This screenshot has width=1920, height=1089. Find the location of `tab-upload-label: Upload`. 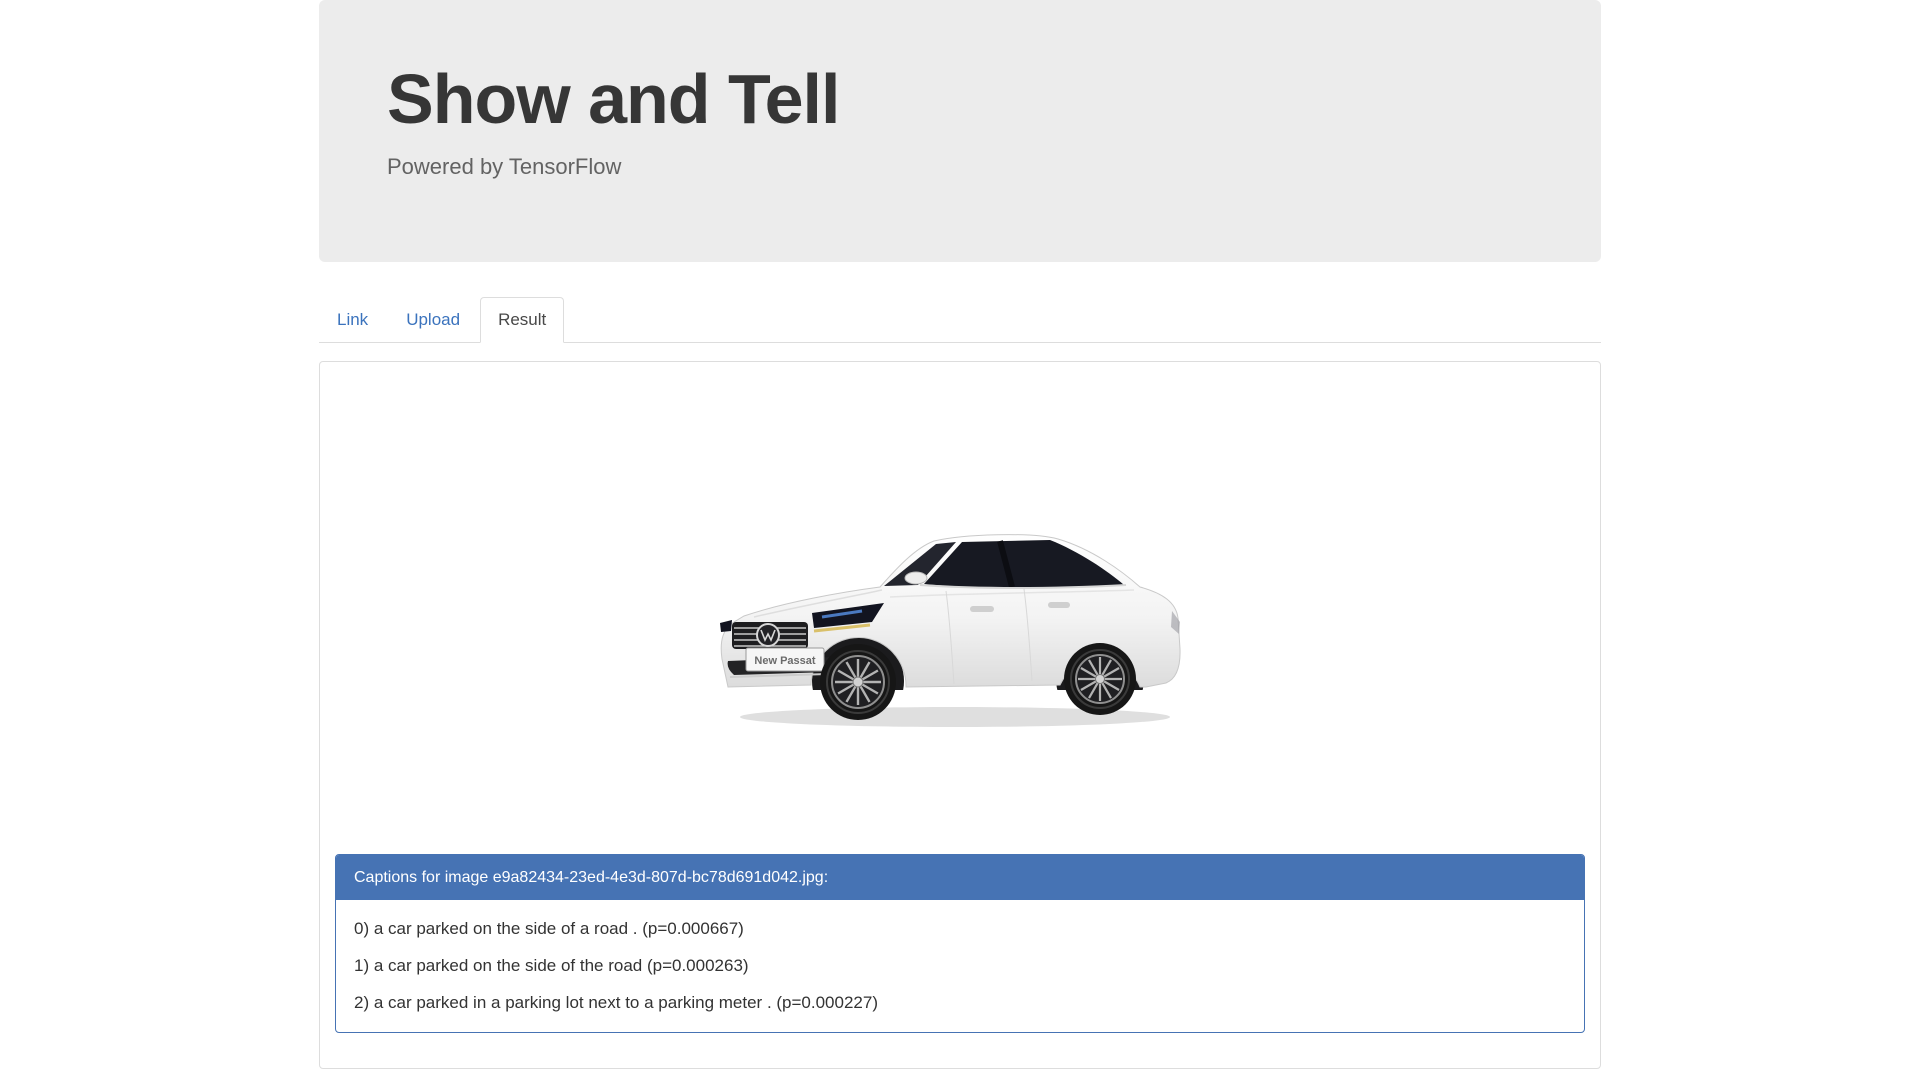

tab-upload-label: Upload is located at coordinates (433, 320).